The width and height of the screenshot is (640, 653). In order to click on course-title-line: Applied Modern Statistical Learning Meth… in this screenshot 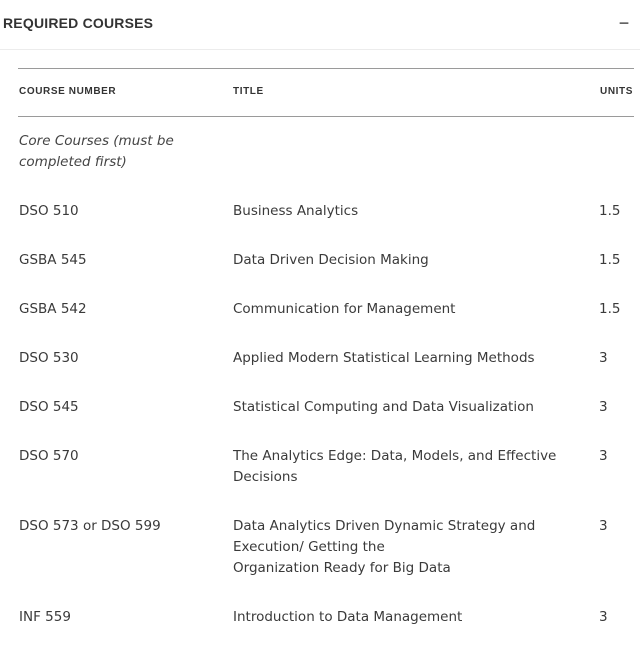, I will do `click(384, 358)`.